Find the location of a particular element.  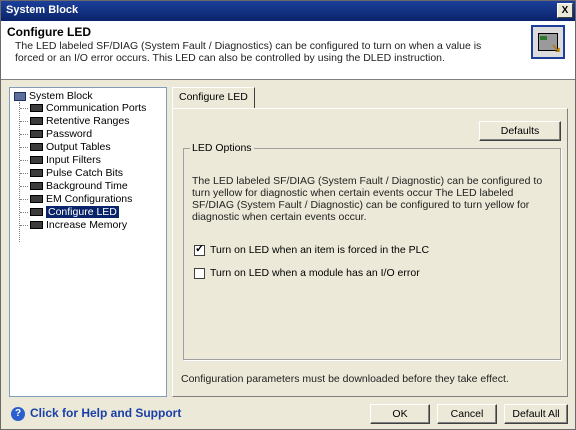

led-options-label: LED Options is located at coordinates (222, 148).